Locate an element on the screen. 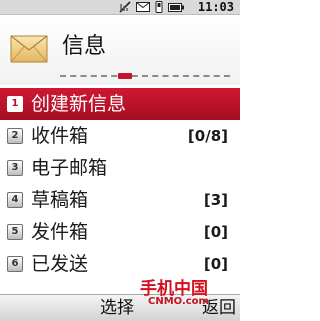  page-indicator-track is located at coordinates (145, 76).